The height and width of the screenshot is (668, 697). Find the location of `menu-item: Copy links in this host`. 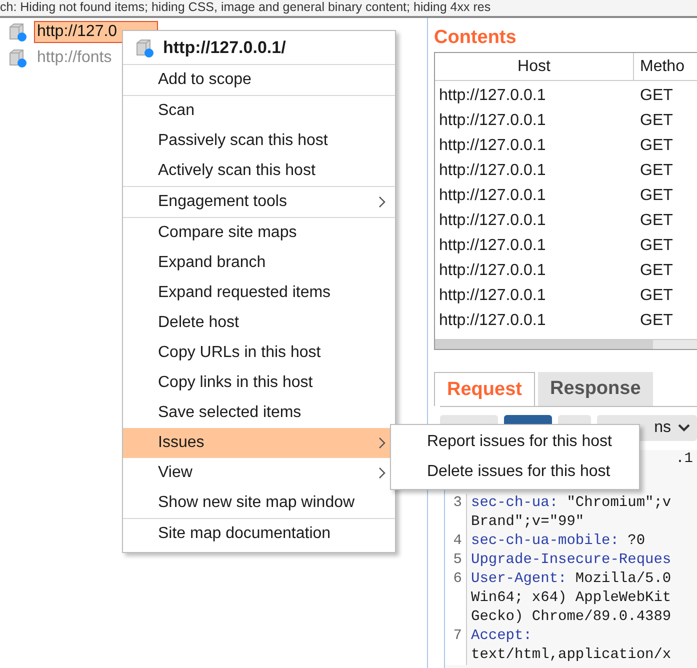

menu-item: Copy links in this host is located at coordinates (259, 383).